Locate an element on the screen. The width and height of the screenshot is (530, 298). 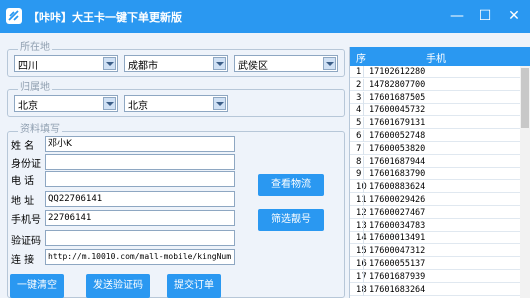
location-city-value: 成都市 is located at coordinates (143, 66).